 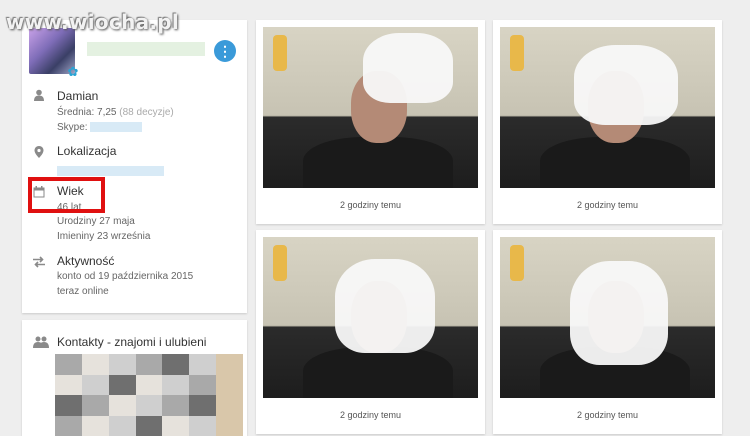 I want to click on rating-count: (88 decyzje), so click(x=146, y=112).